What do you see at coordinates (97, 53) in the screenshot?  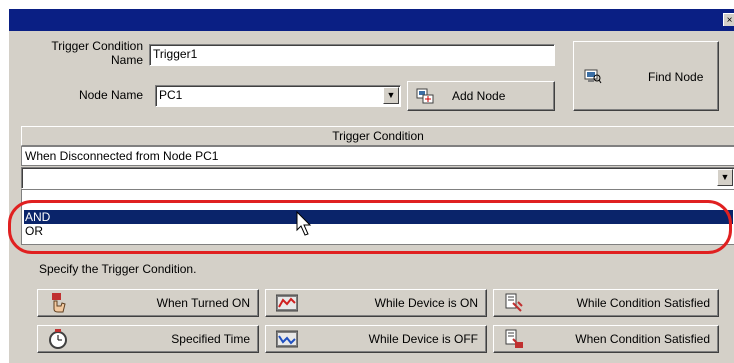 I see `trigger-name-label: Trigger Condition Name` at bounding box center [97, 53].